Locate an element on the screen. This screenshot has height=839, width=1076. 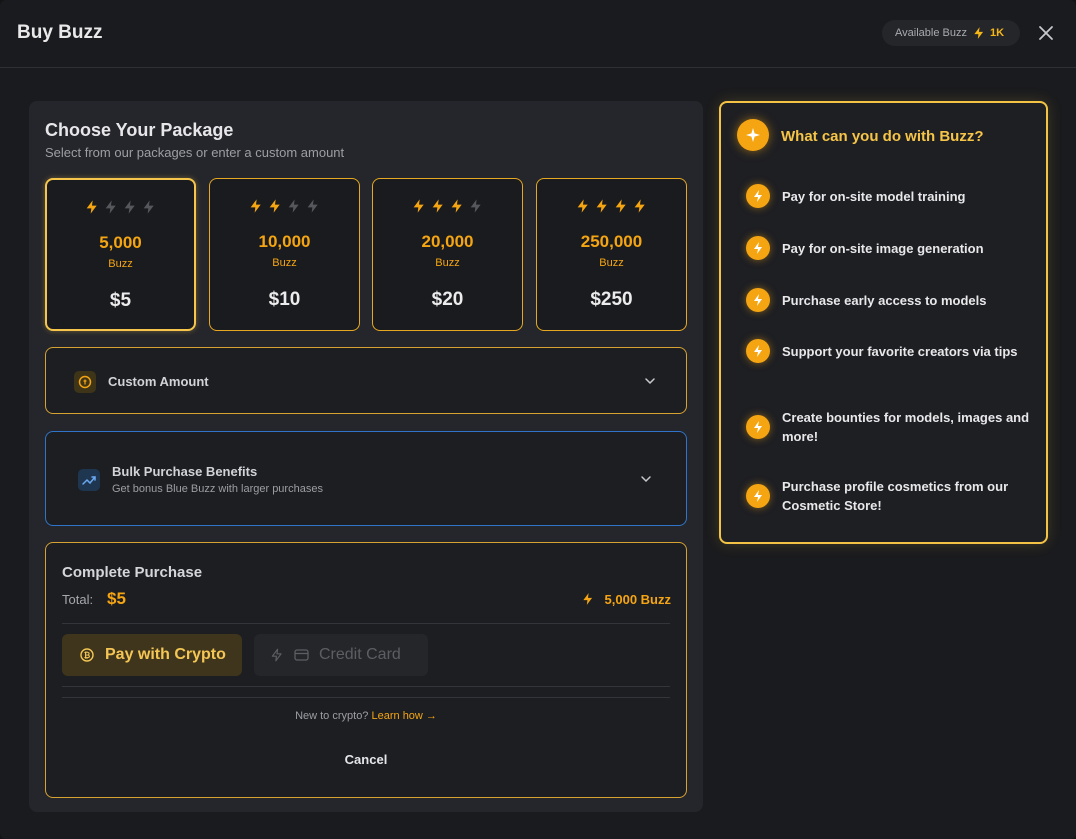
package-price: $5 is located at coordinates (120, 300).